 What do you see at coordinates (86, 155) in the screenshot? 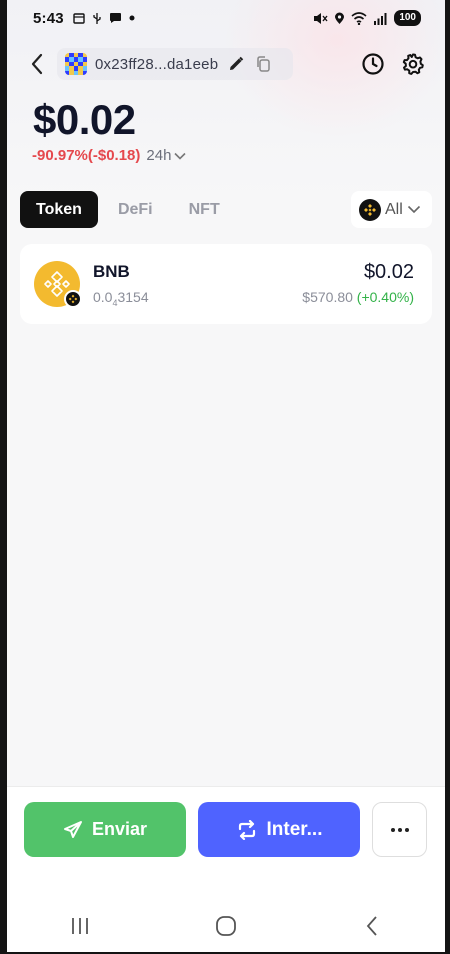
I see `balance-change: -90.97%(-$0.18)` at bounding box center [86, 155].